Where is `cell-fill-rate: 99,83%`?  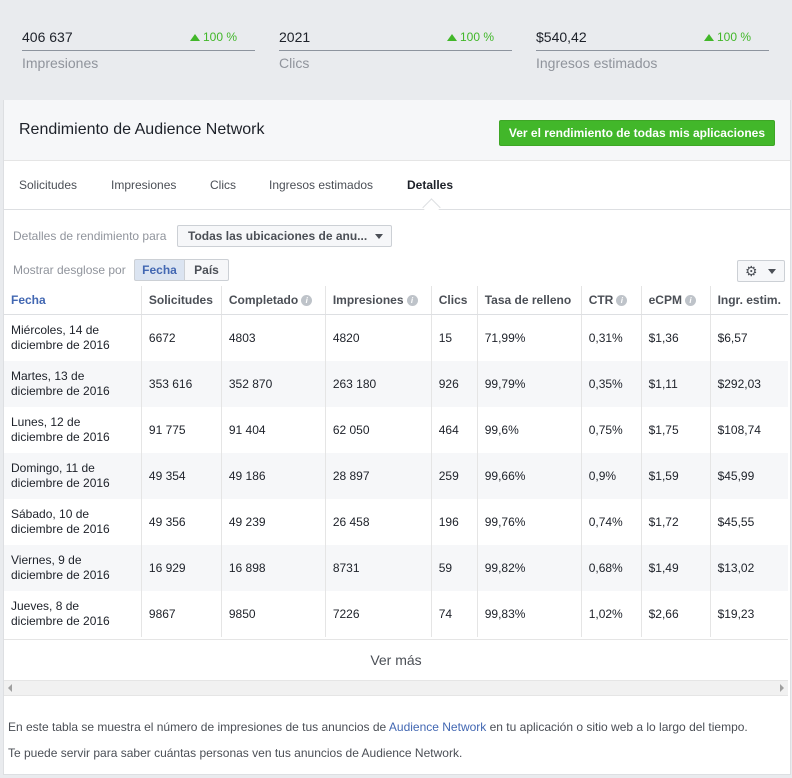 cell-fill-rate: 99,83% is located at coordinates (529, 614).